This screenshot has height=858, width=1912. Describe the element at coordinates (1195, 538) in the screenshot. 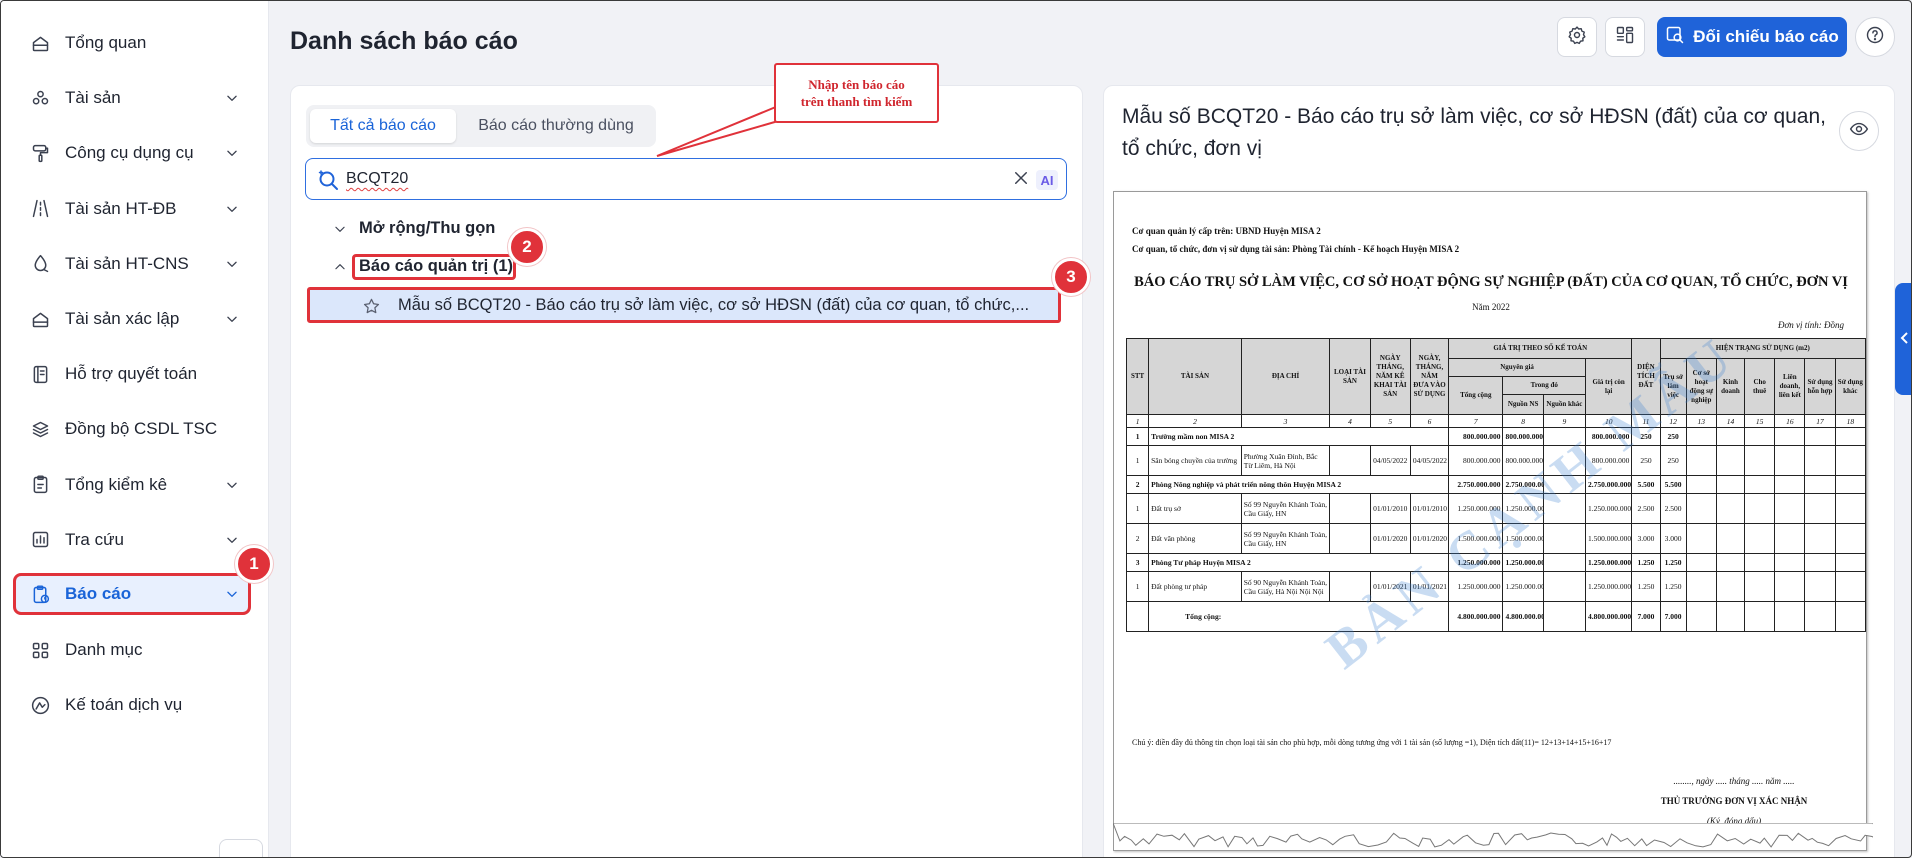

I see `cell-name: Đất văn phòng` at that location.